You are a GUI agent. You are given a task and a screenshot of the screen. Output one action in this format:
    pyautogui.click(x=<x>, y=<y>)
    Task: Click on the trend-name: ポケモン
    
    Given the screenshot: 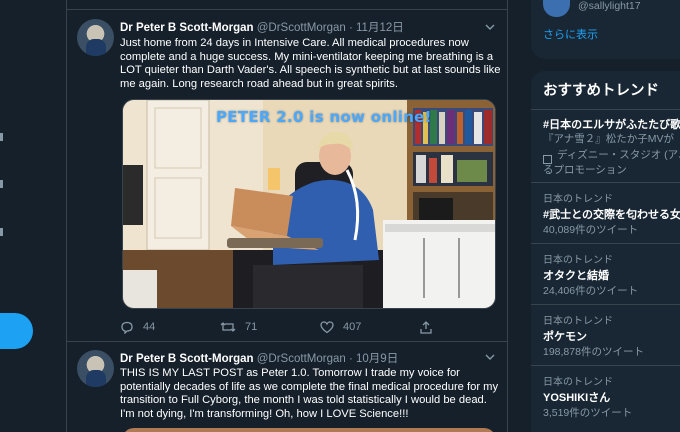 What is the action you would take?
    pyautogui.click(x=565, y=336)
    